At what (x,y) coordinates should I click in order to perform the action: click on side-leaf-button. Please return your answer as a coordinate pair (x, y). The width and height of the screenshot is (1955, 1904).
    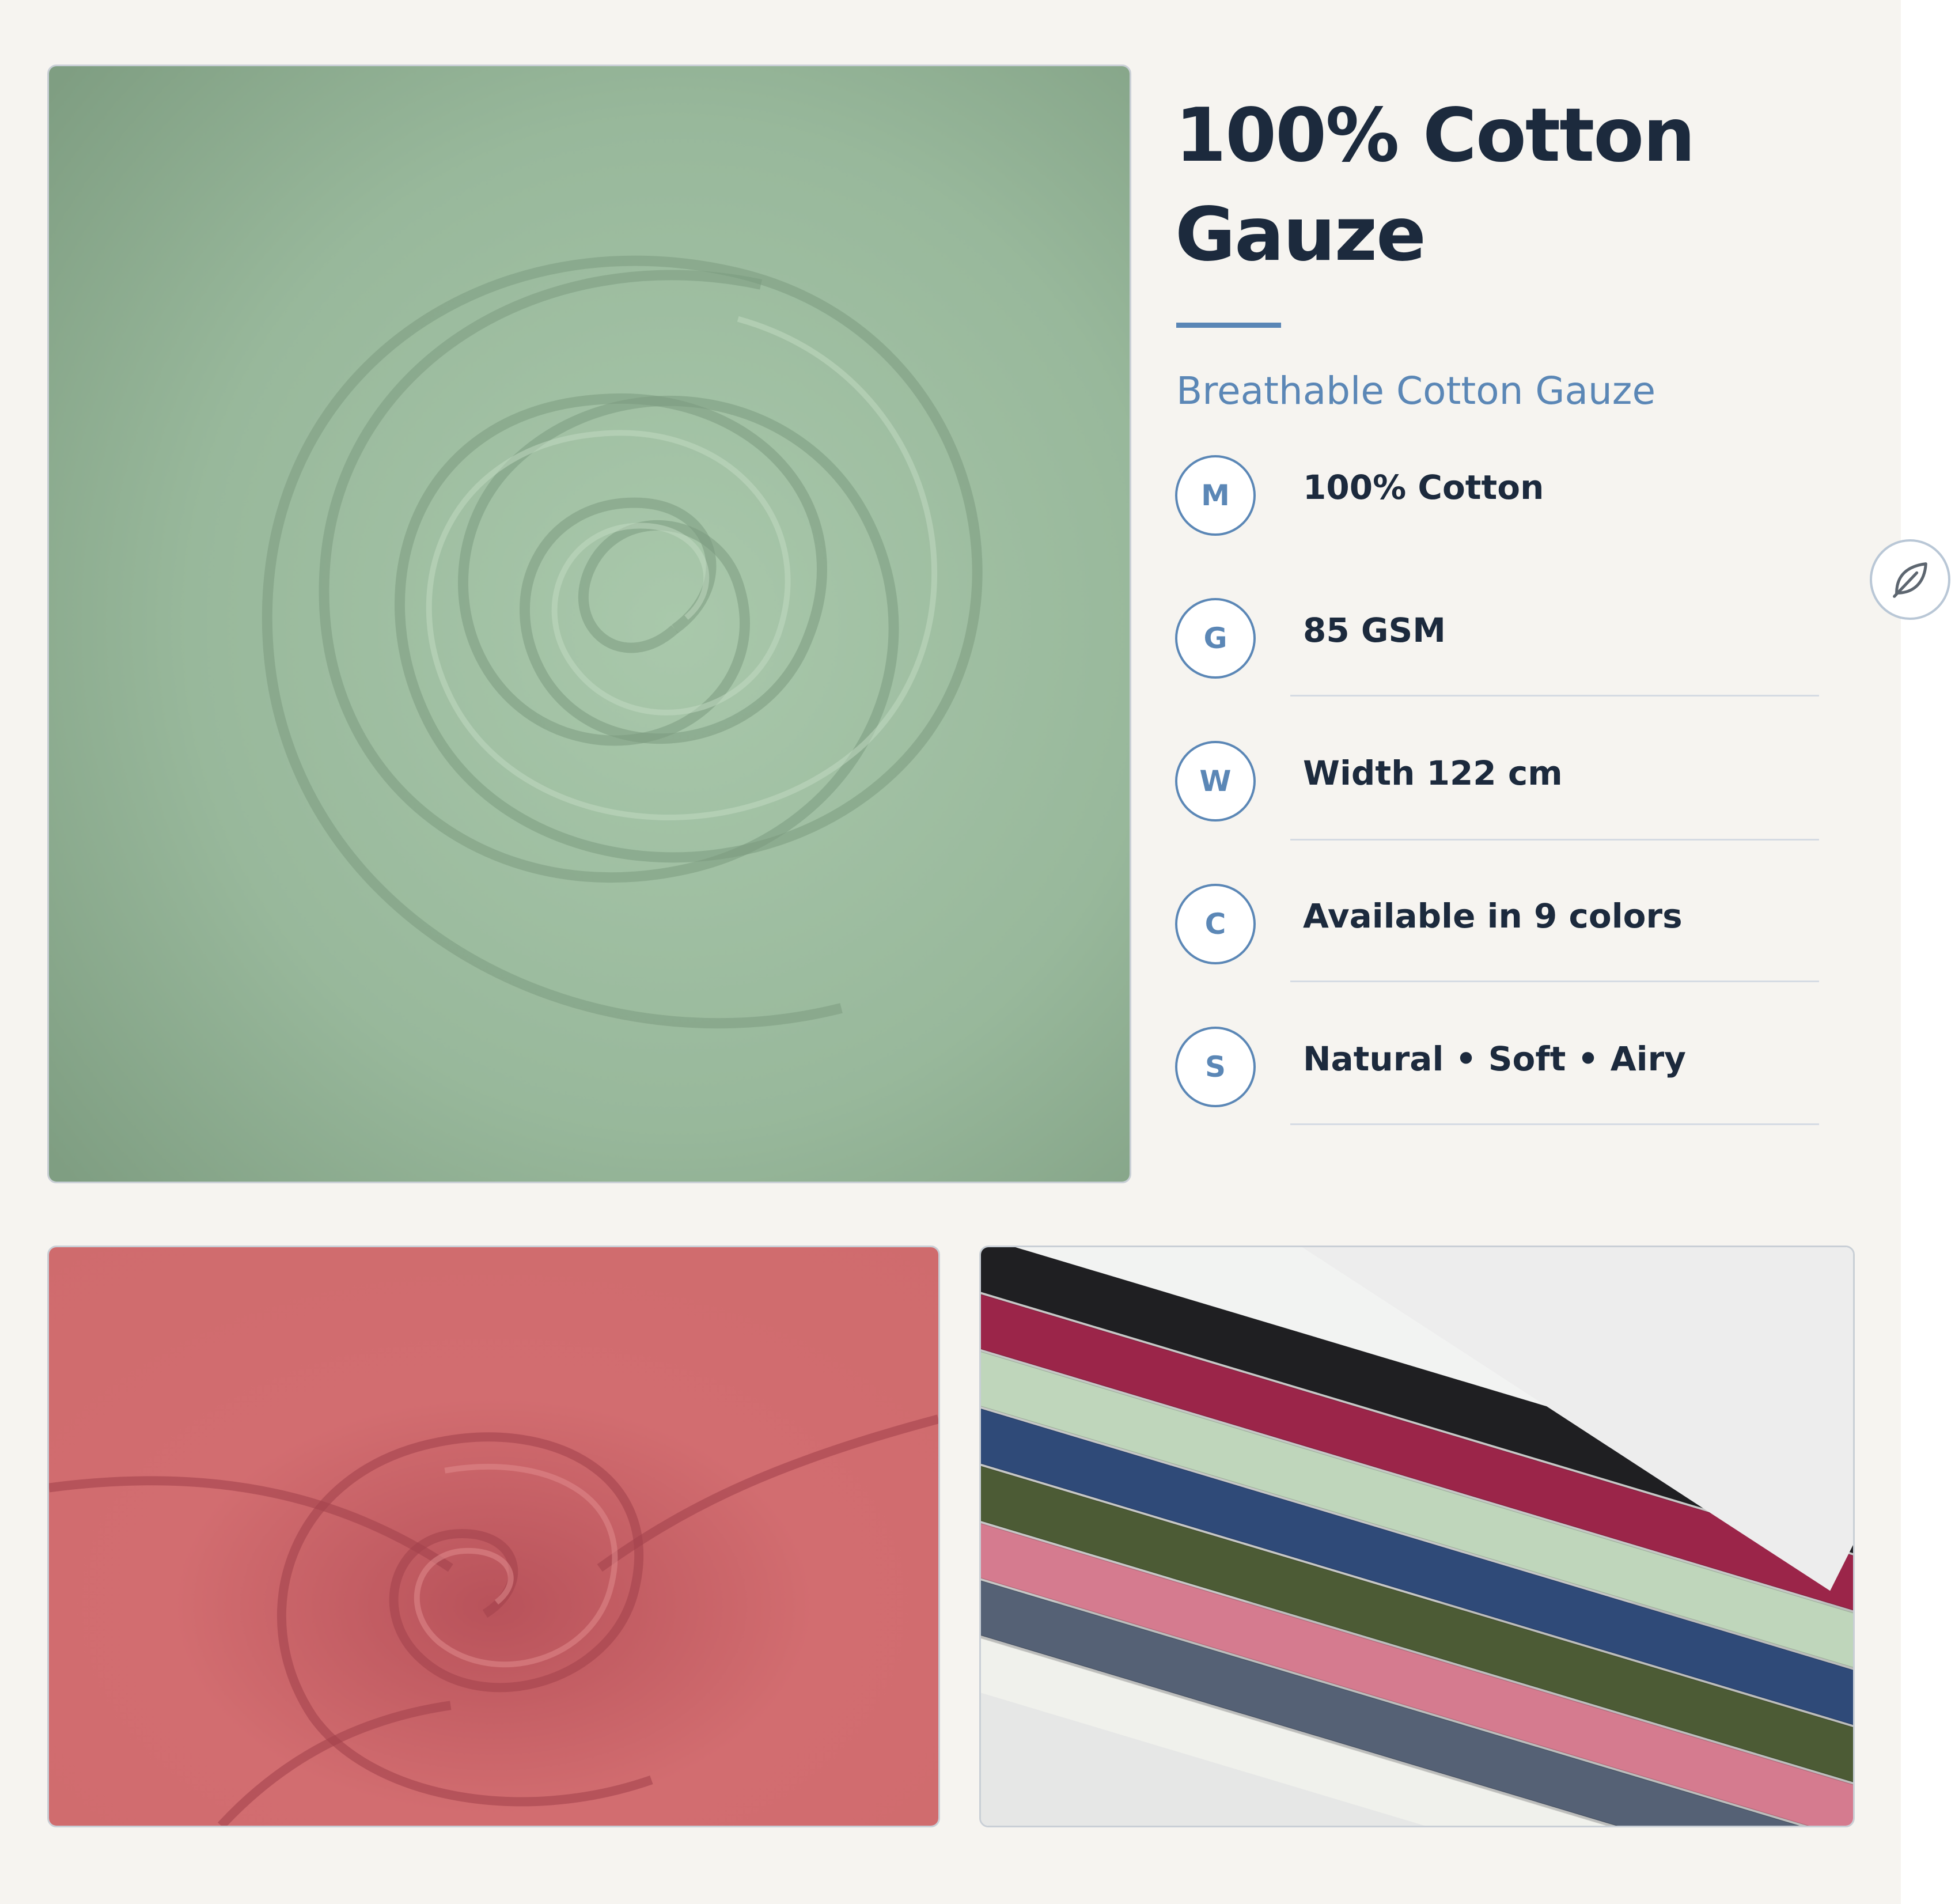
    Looking at the image, I should click on (1910, 579).